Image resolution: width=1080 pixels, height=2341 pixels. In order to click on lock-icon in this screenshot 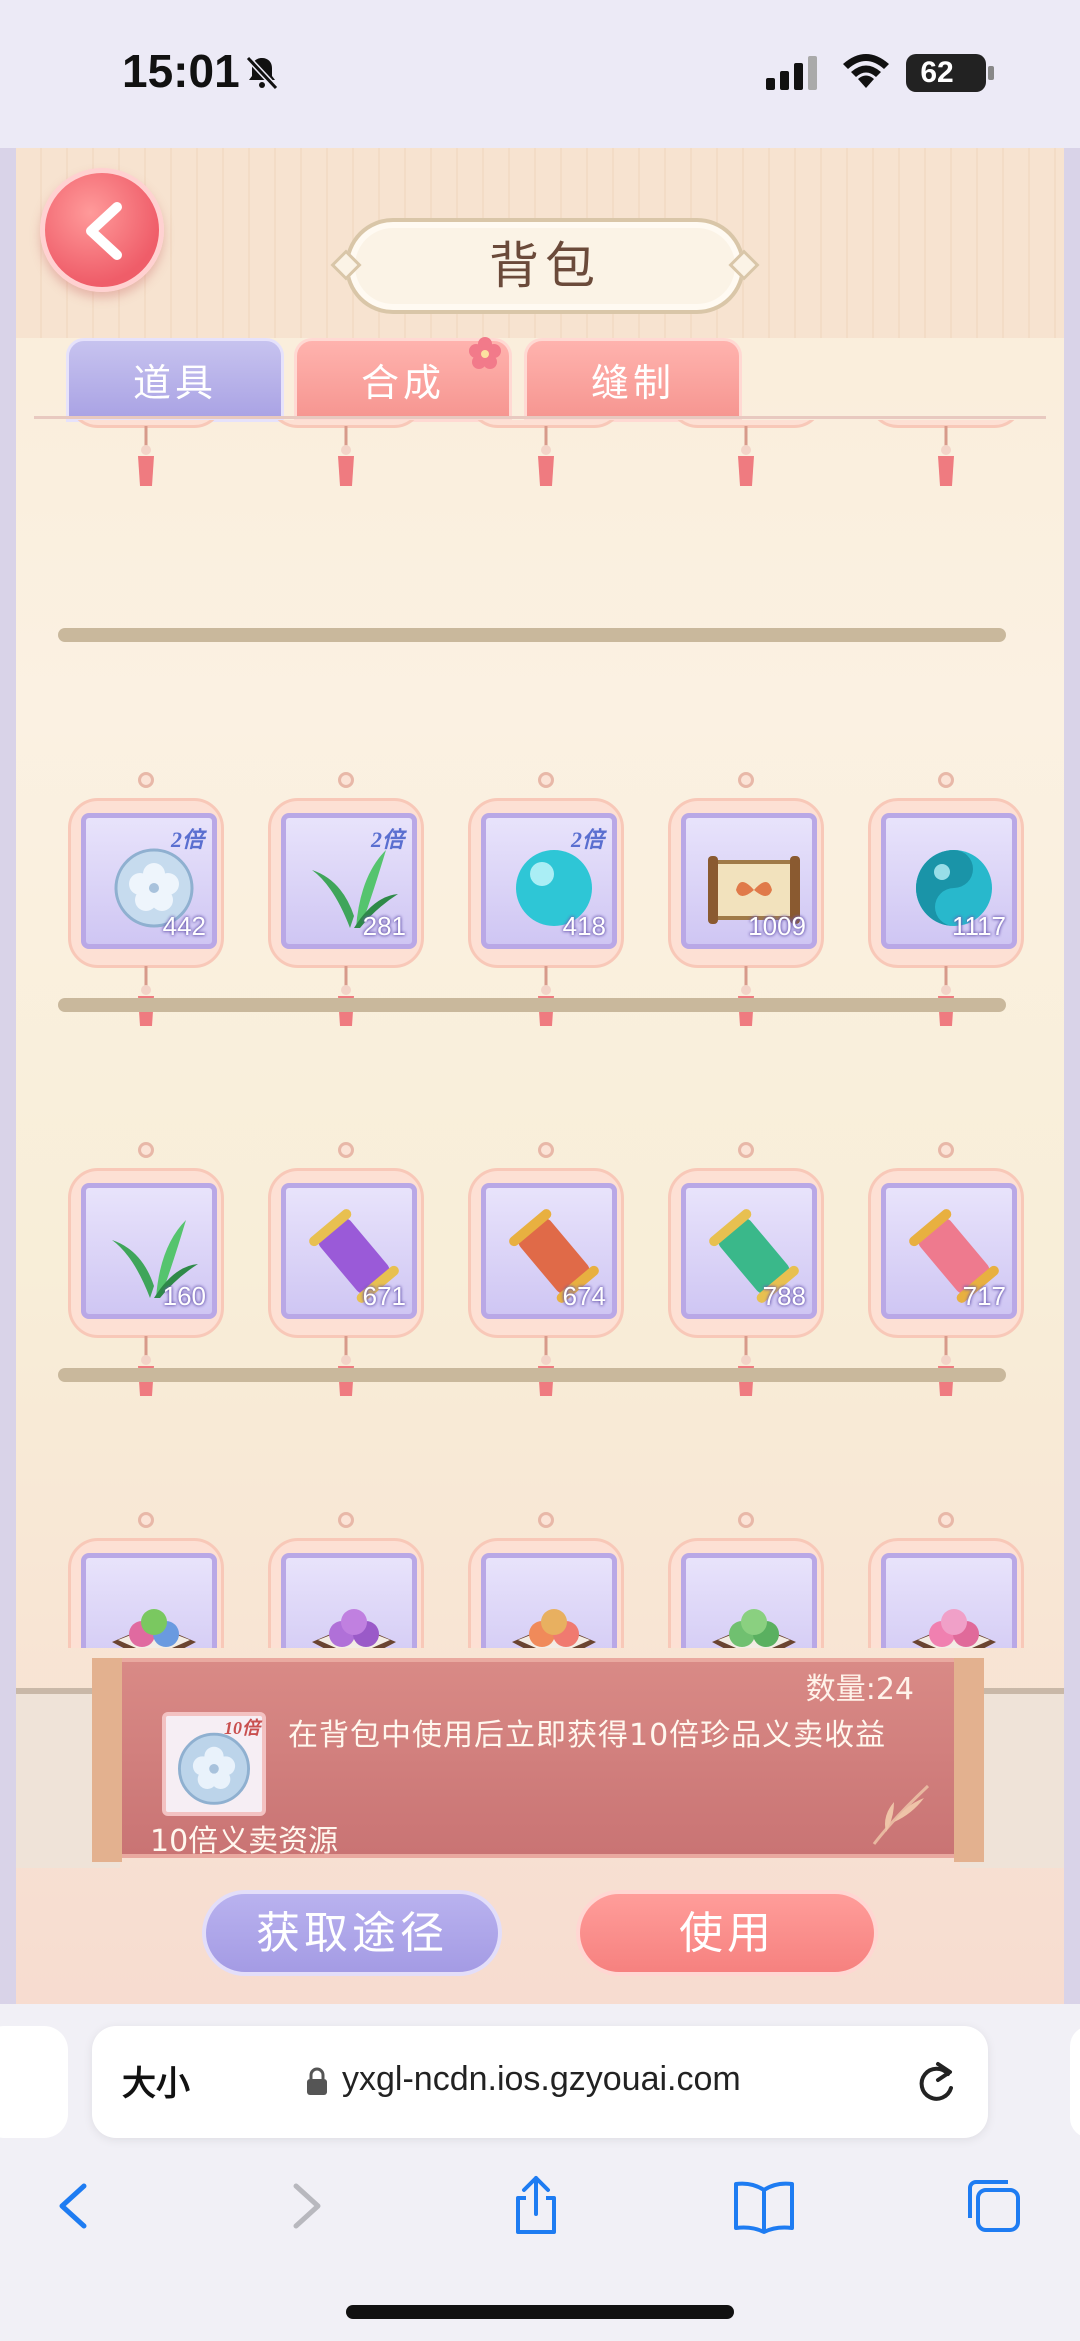, I will do `click(317, 2081)`.